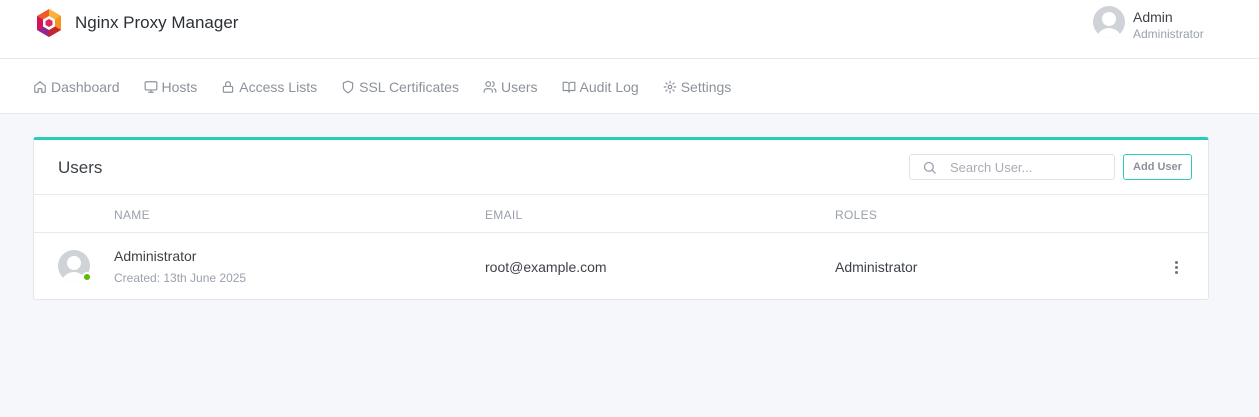 This screenshot has height=417, width=1259. I want to click on nav-item-label: Audit Log, so click(609, 86).